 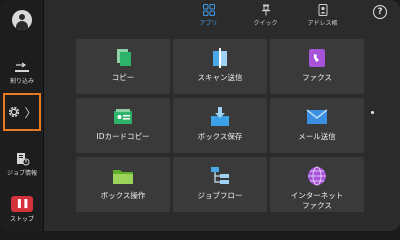 I want to click on help-button: ?, so click(x=380, y=12).